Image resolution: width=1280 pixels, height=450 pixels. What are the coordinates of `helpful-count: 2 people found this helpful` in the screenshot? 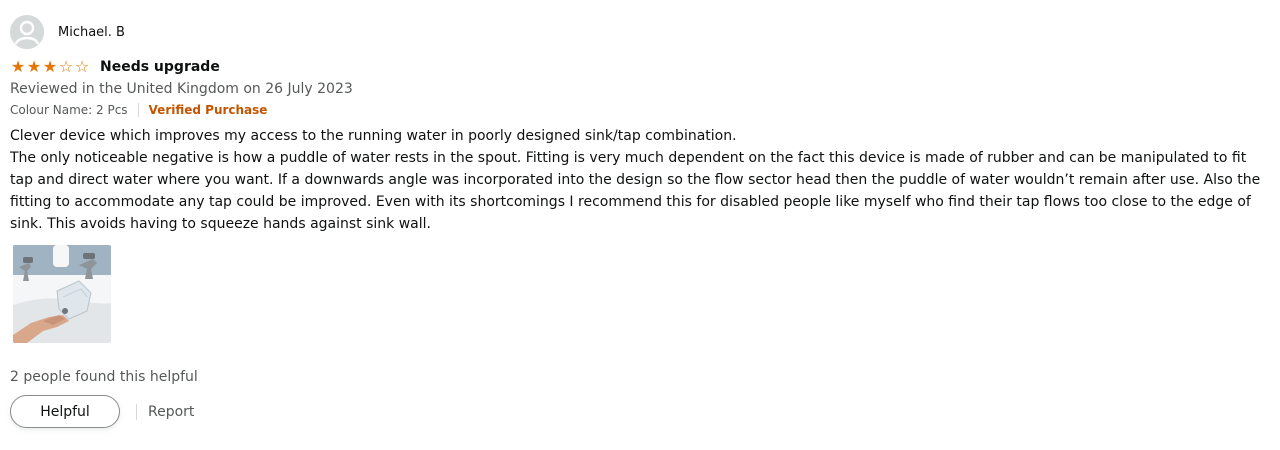 It's located at (104, 377).